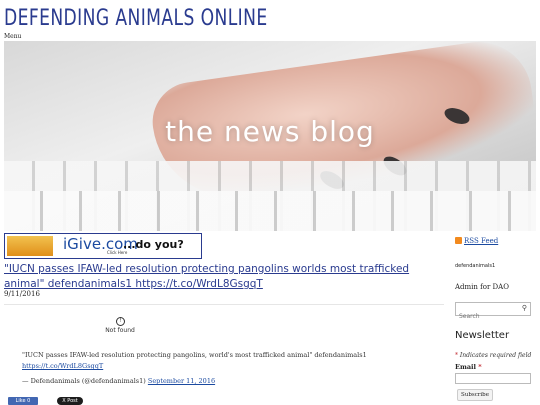 The height and width of the screenshot is (405, 540). What do you see at coordinates (458, 240) in the screenshot?
I see `rss-icon` at bounding box center [458, 240].